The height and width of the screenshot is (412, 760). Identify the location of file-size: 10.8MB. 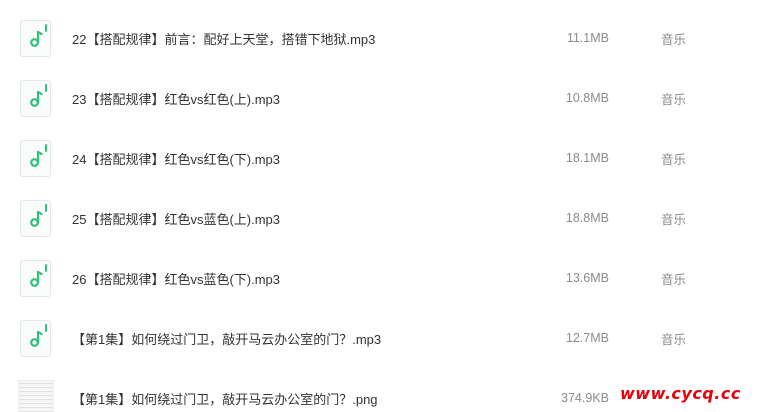
(587, 98).